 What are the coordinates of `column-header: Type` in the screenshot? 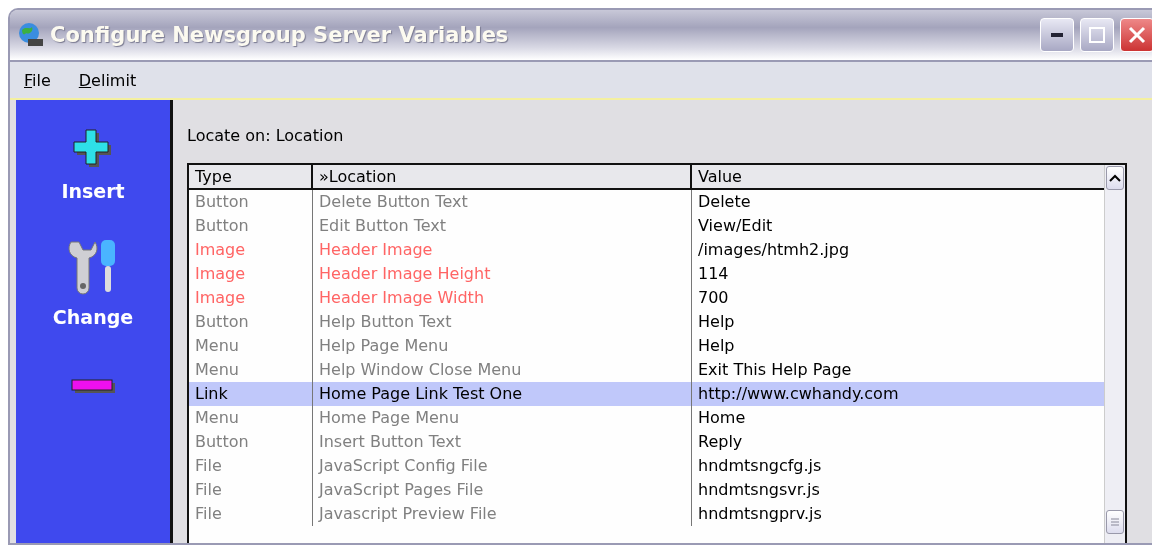 It's located at (251, 177).